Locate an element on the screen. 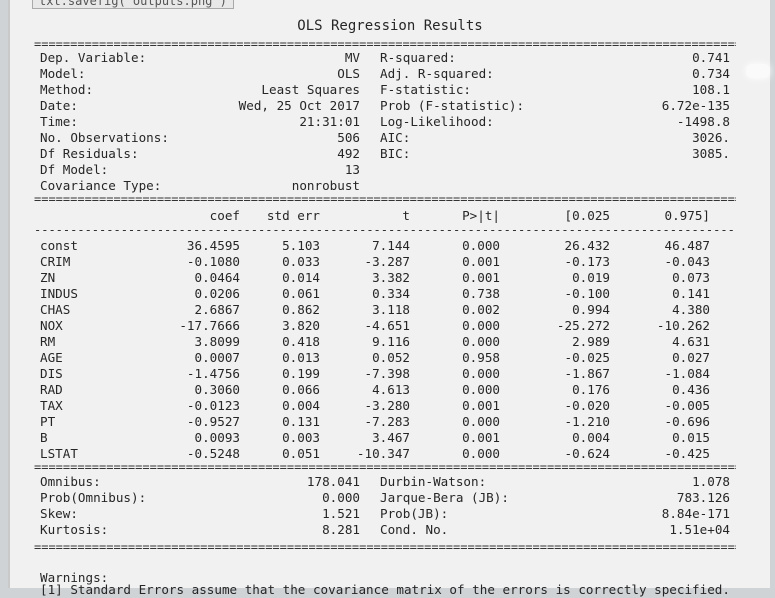 The height and width of the screenshot is (598, 775). table-cell: 3.8099 is located at coordinates (217, 341).